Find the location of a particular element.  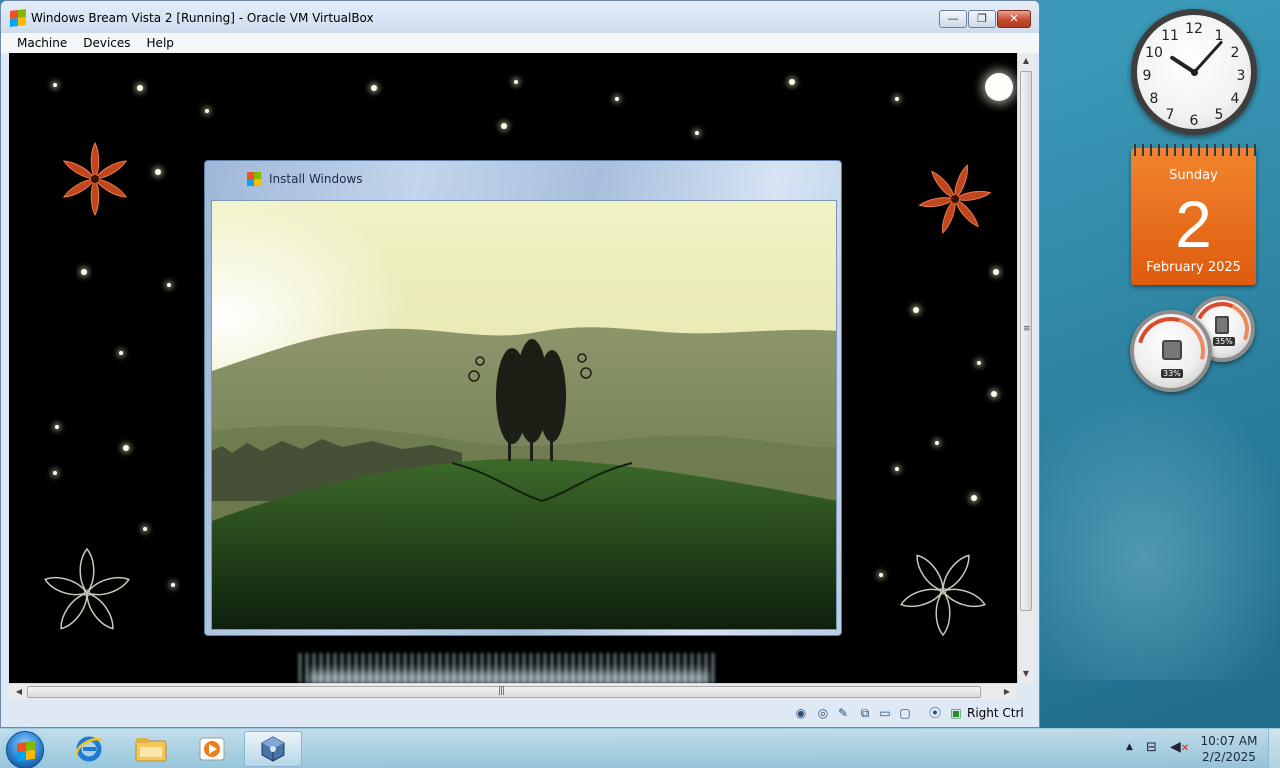

grip-icon: ≡ is located at coordinates (1026, 329).